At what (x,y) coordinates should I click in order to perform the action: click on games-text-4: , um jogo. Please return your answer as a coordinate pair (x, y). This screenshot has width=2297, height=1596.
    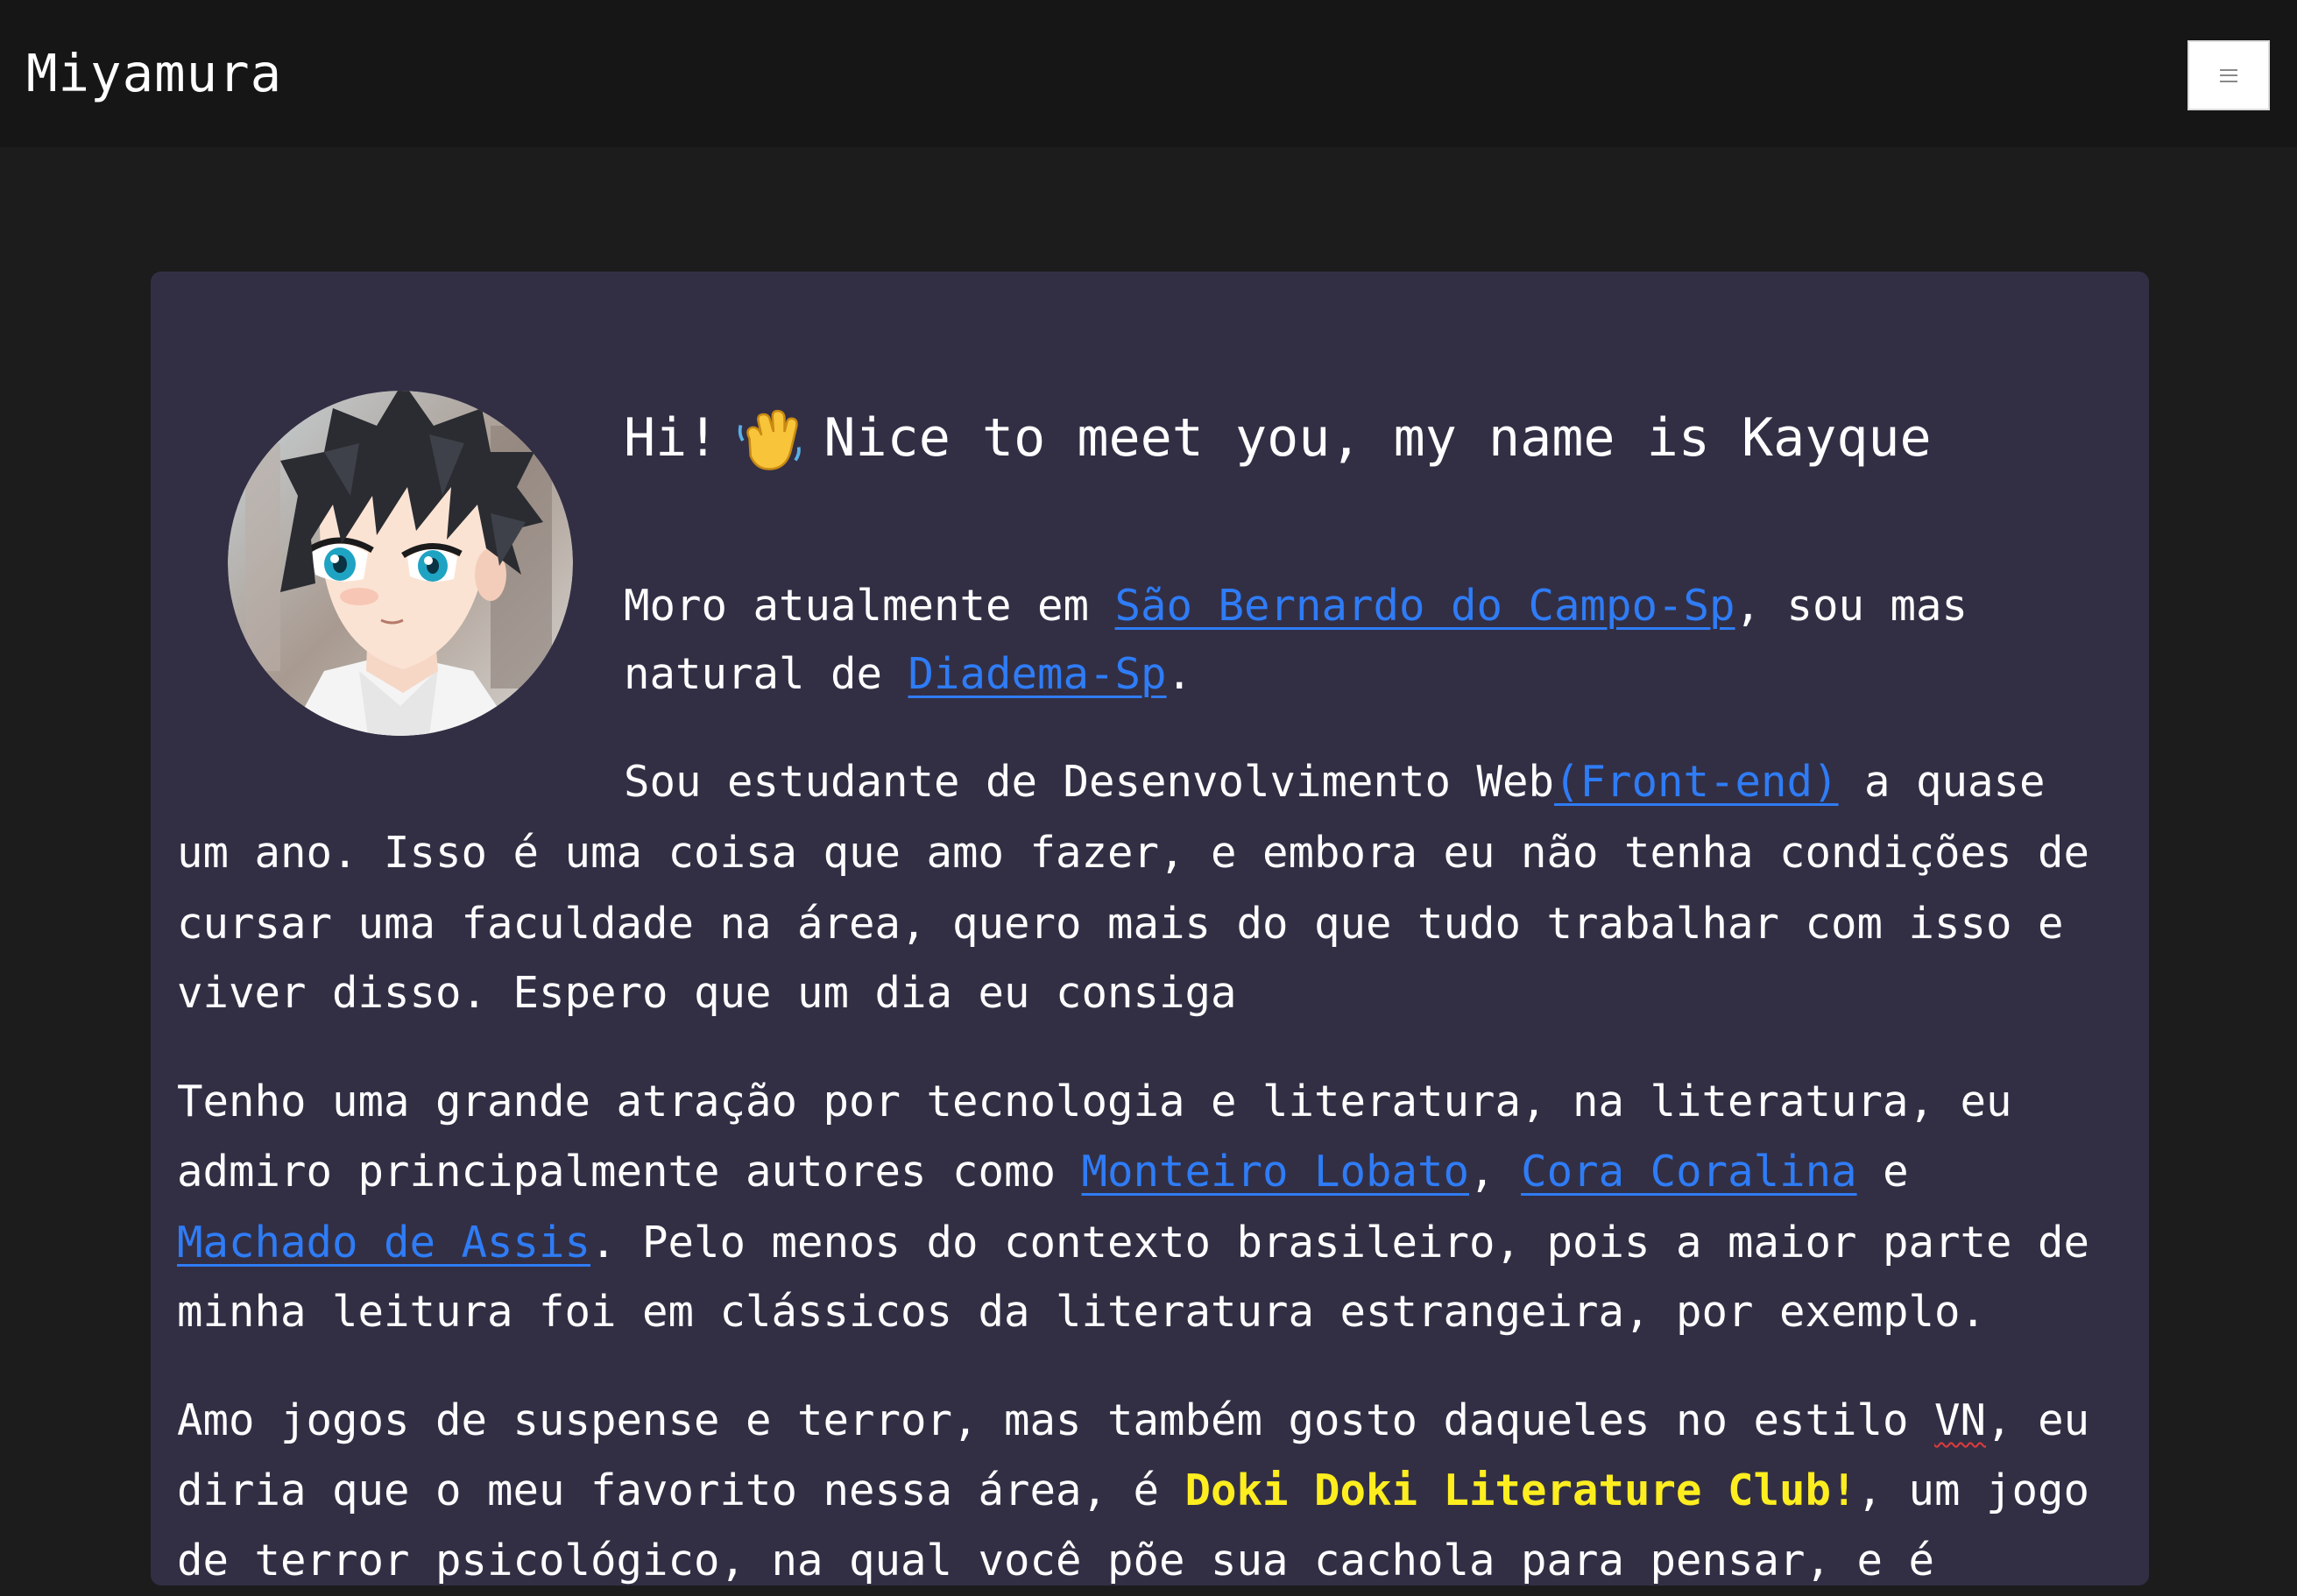
    Looking at the image, I should click on (1973, 1490).